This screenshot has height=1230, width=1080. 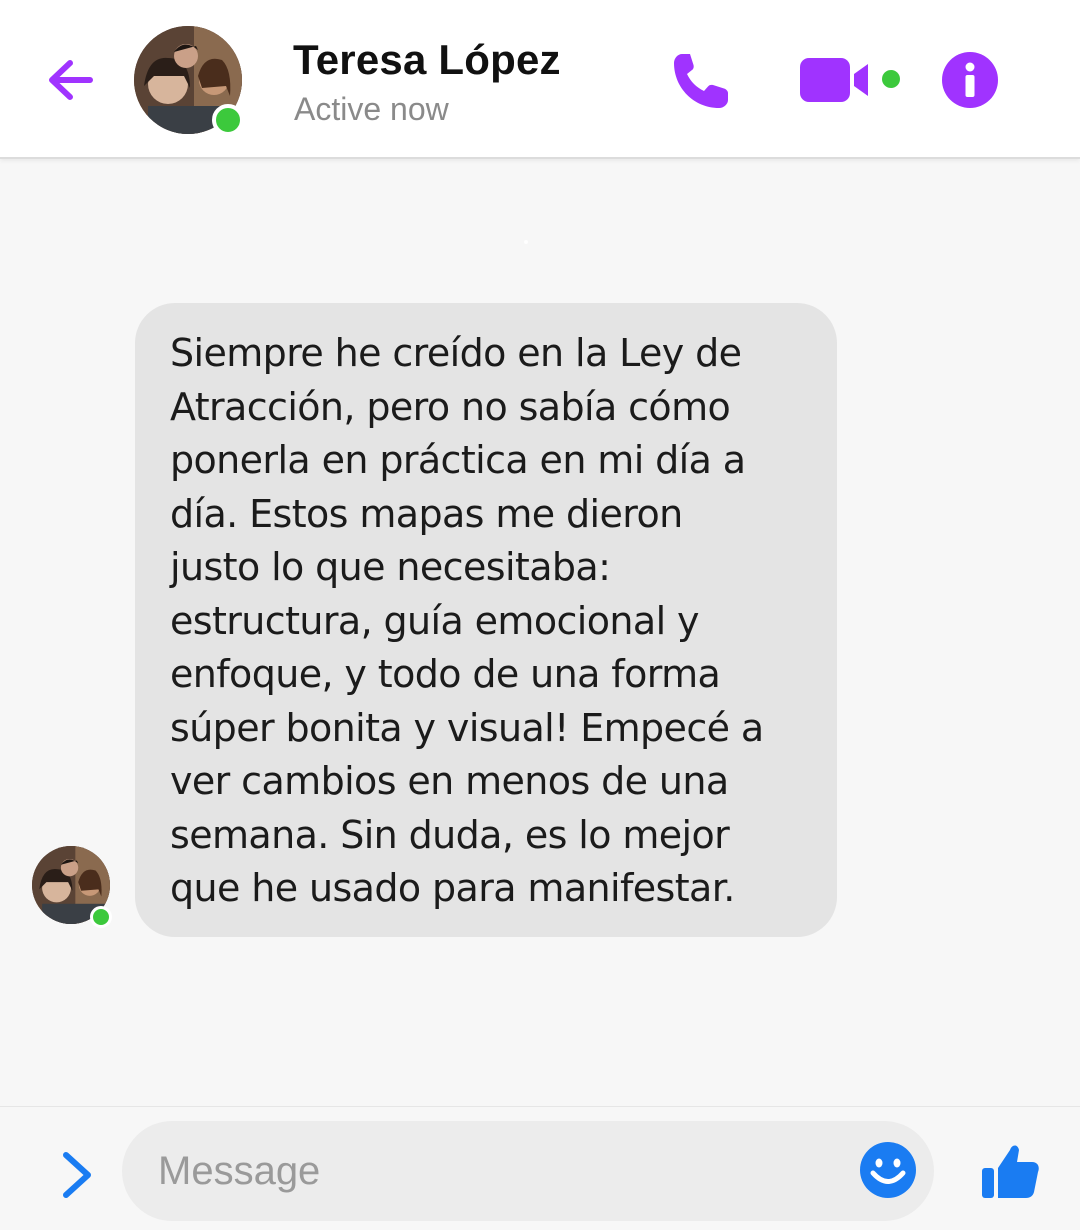 I want to click on phone-icon, so click(x=701, y=81).